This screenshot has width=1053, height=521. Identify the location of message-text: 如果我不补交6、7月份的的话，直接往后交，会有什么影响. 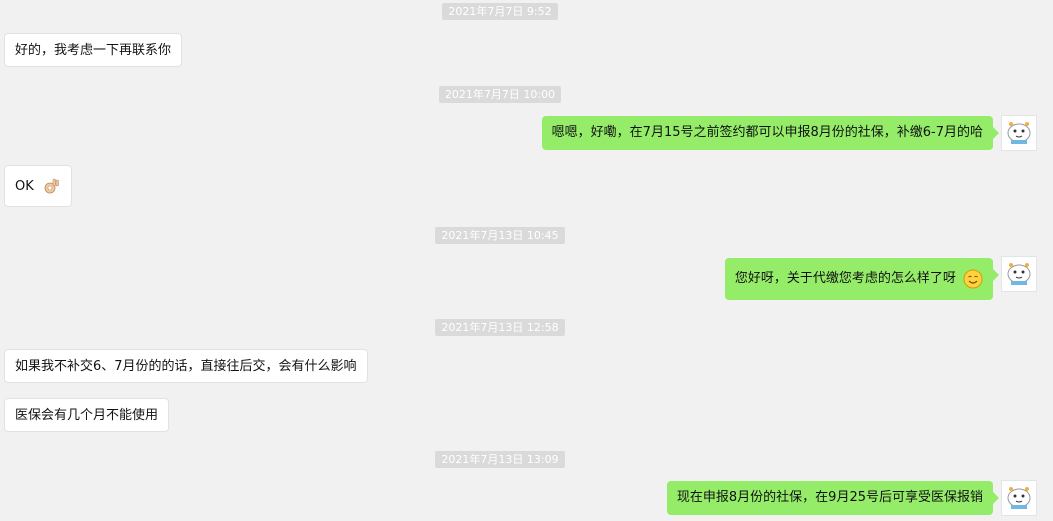
(186, 366).